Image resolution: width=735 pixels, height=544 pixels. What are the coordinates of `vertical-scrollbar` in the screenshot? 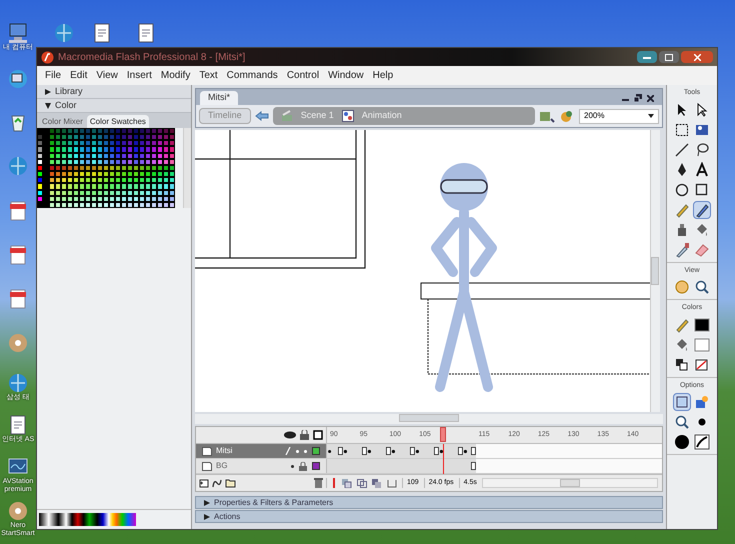 It's located at (655, 271).